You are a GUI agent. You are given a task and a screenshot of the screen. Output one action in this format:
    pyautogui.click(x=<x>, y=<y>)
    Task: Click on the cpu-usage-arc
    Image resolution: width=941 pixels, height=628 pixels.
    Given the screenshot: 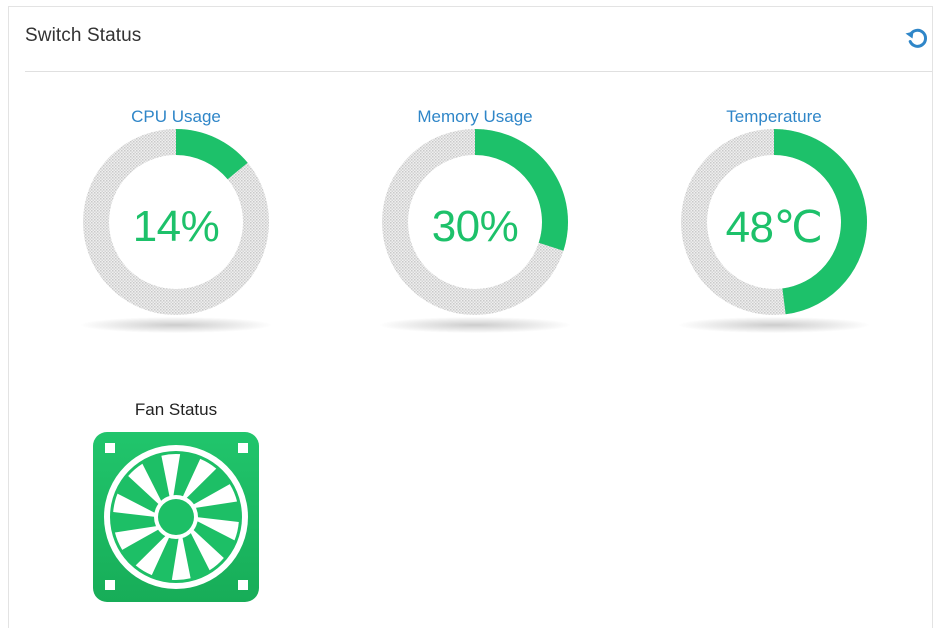 What is the action you would take?
    pyautogui.click(x=211, y=154)
    